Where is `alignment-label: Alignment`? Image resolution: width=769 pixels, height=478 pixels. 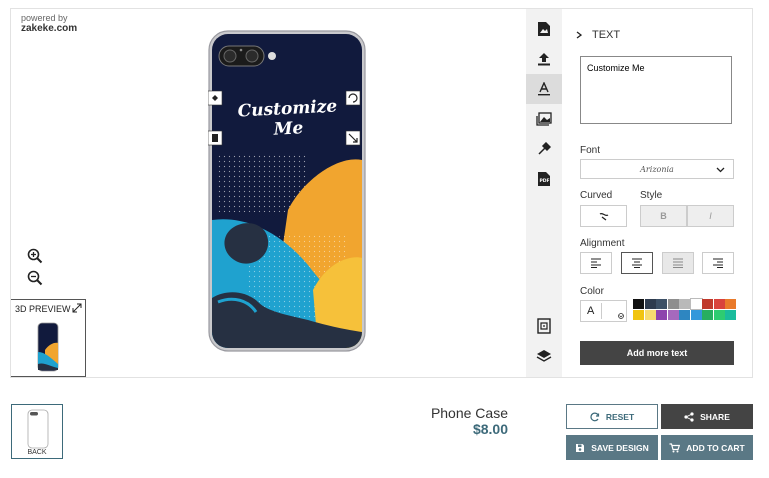 alignment-label: Alignment is located at coordinates (602, 243).